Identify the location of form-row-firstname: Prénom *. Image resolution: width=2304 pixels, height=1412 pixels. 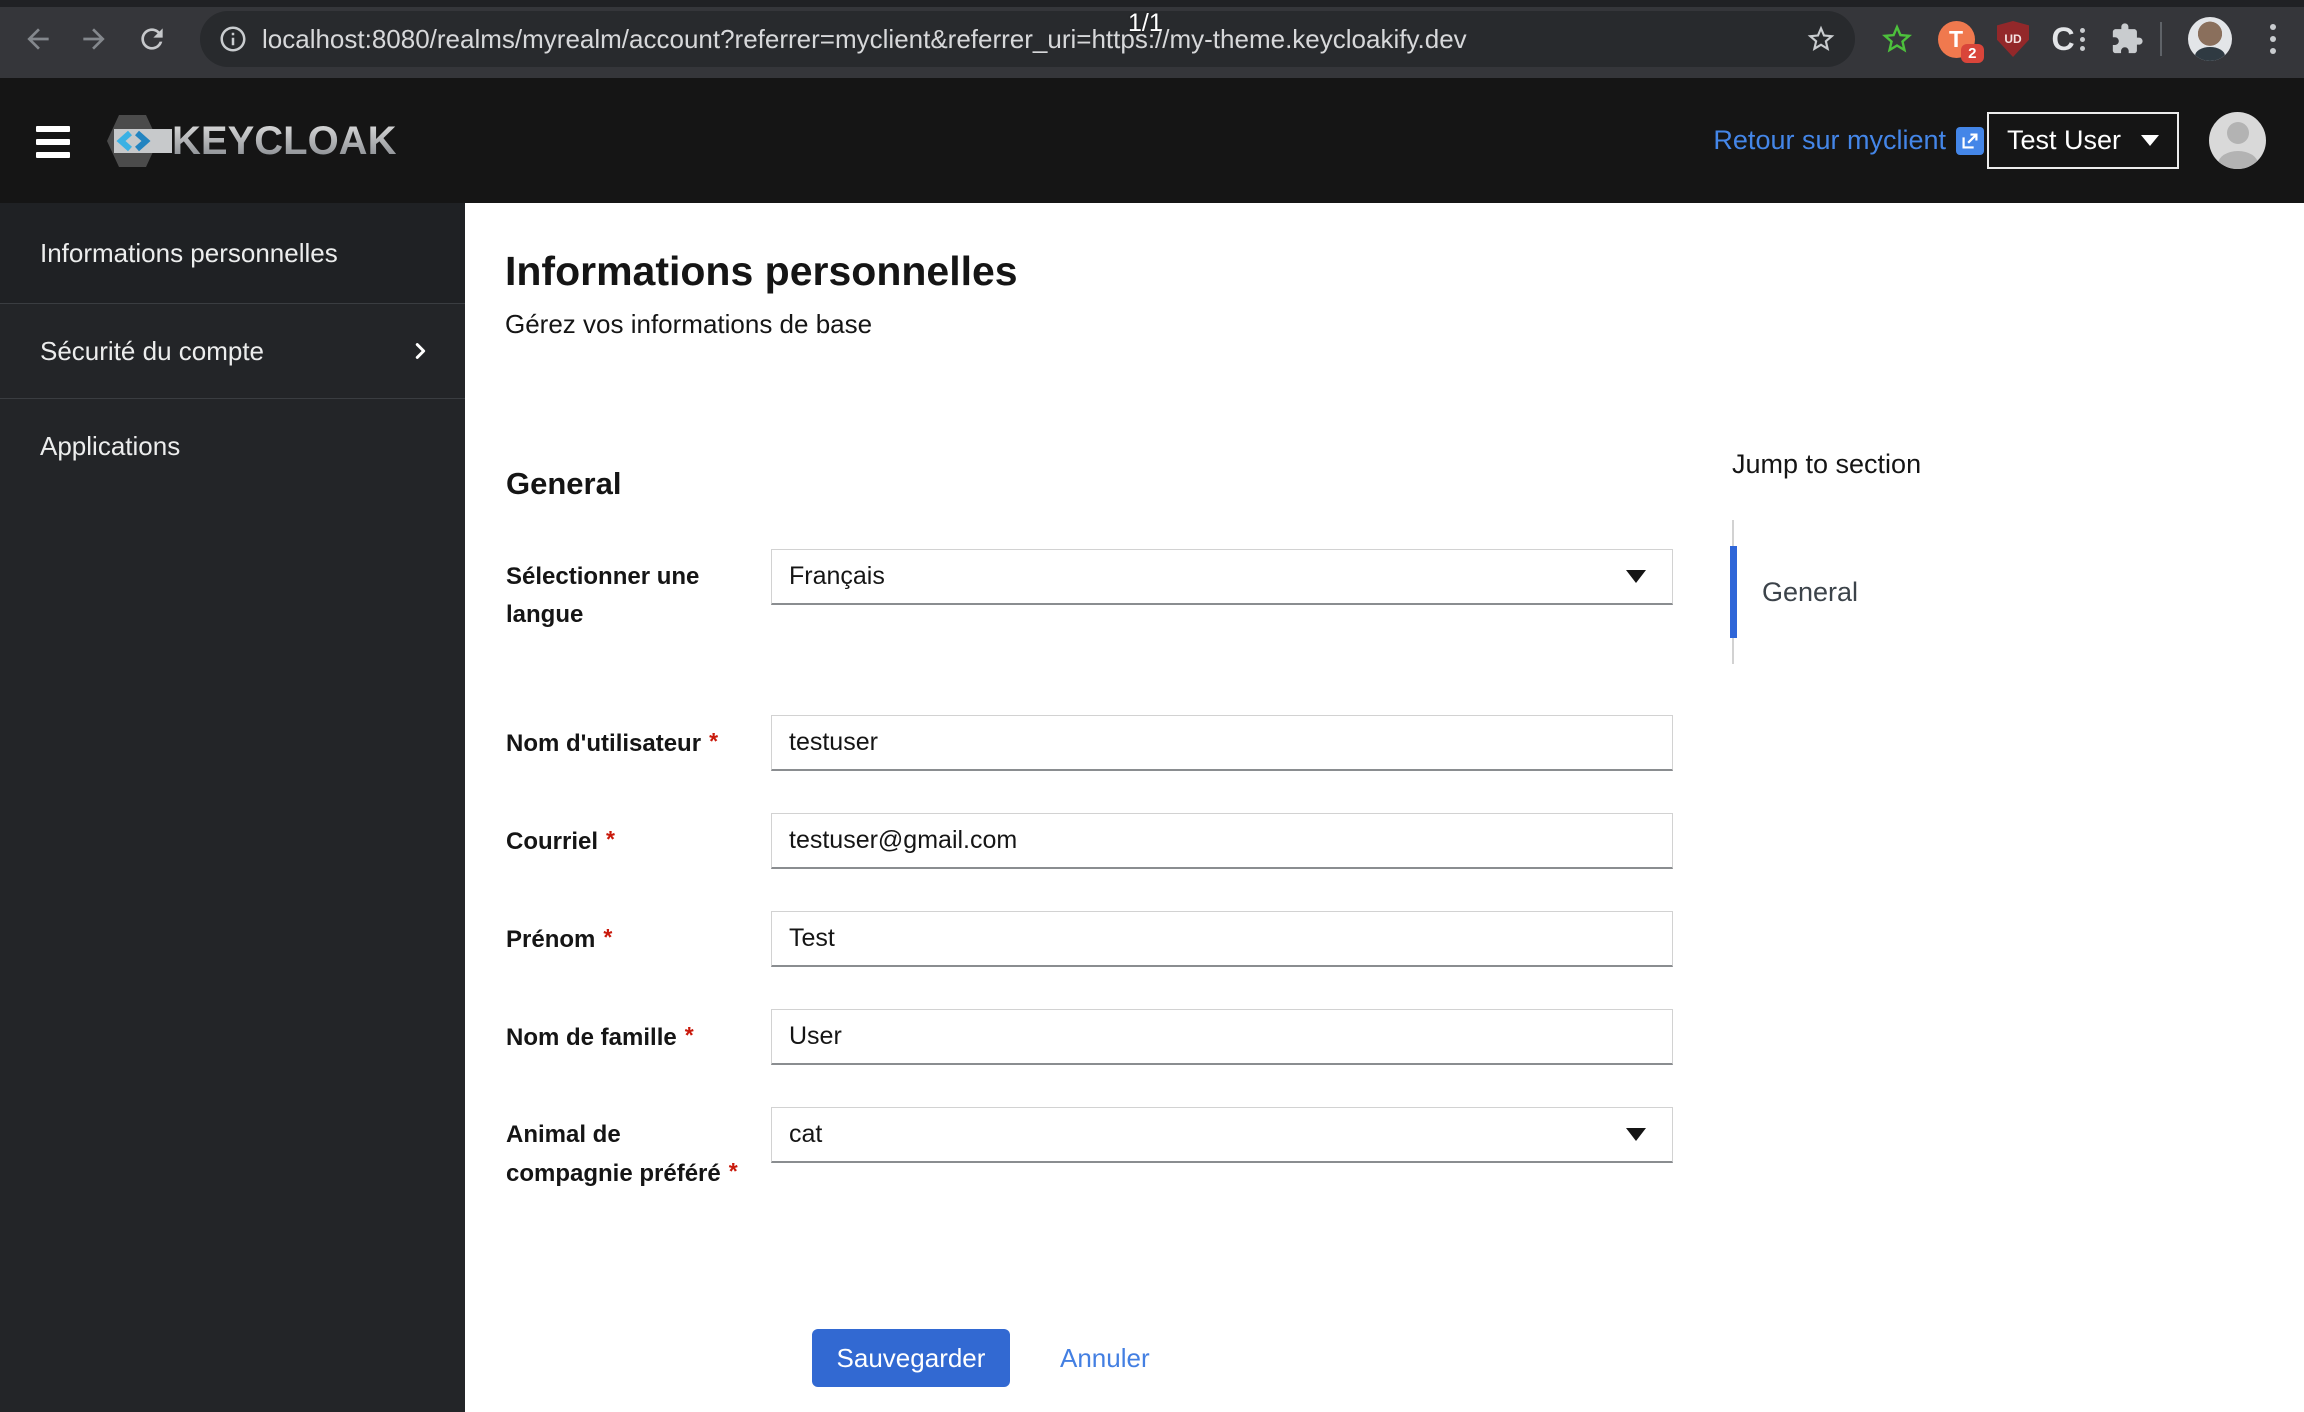
(1091, 939).